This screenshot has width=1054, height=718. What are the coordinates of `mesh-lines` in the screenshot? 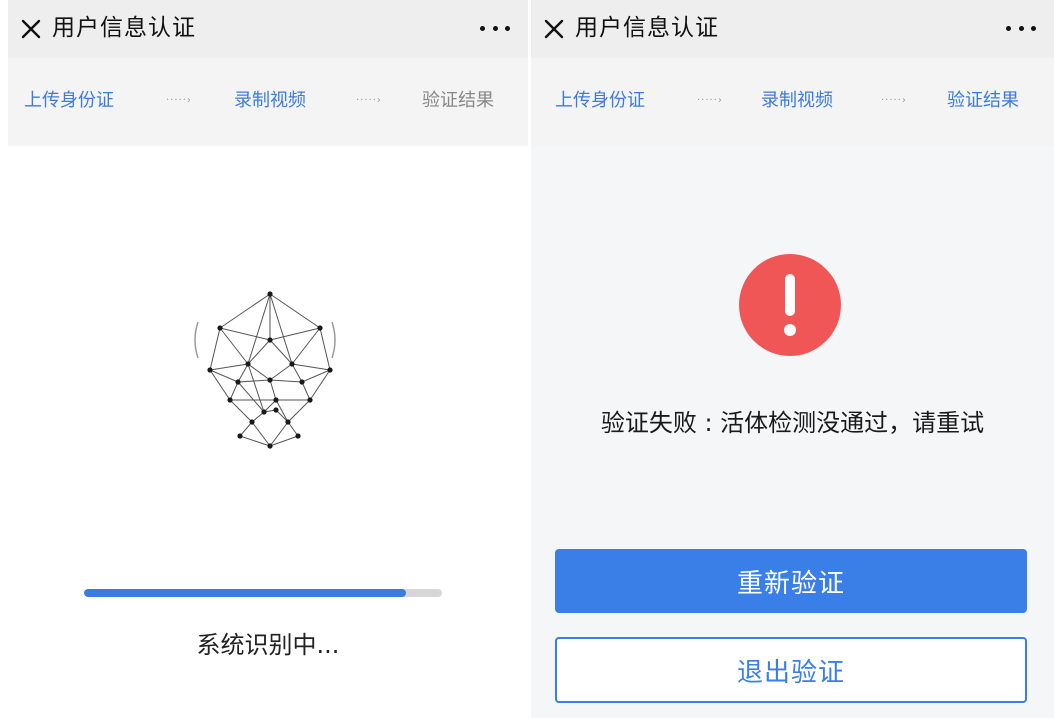 It's located at (270, 370).